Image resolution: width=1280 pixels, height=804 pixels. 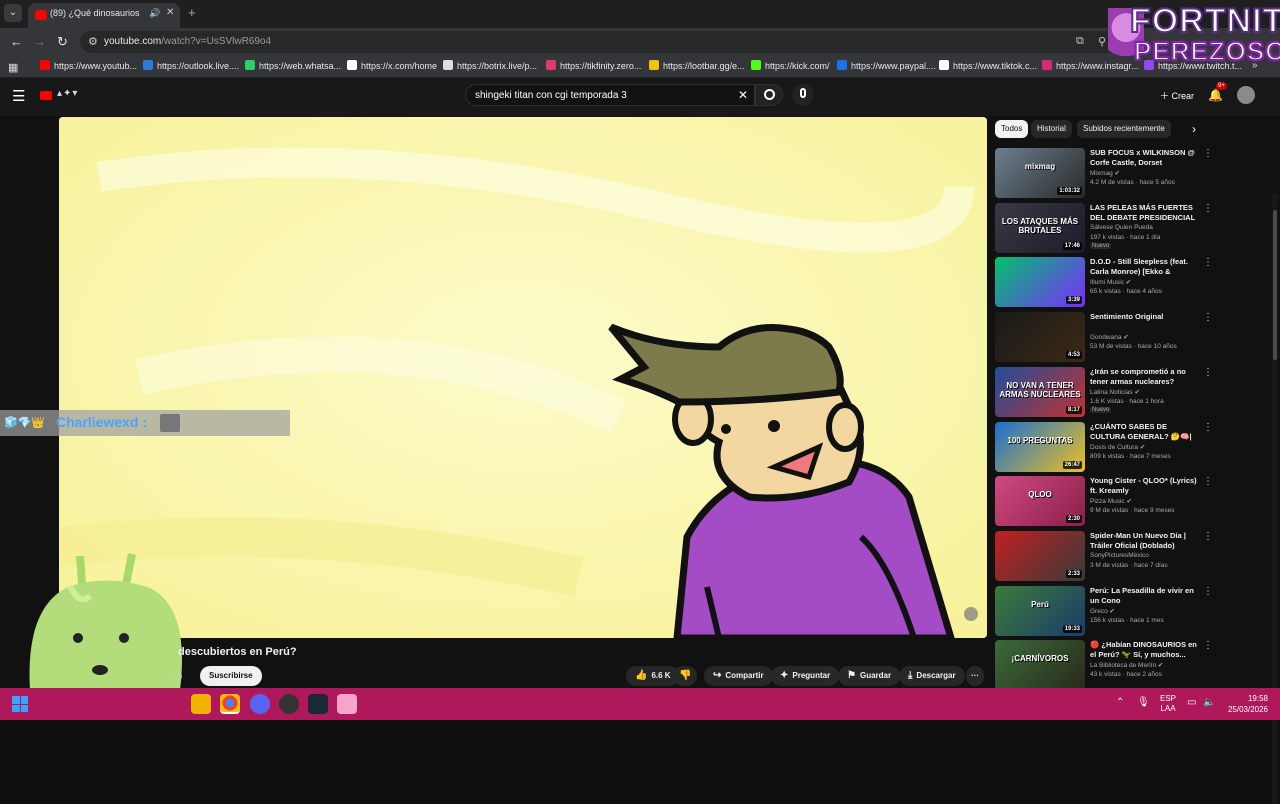 I want to click on save-button: ⚑ Guardar, so click(x=869, y=676).